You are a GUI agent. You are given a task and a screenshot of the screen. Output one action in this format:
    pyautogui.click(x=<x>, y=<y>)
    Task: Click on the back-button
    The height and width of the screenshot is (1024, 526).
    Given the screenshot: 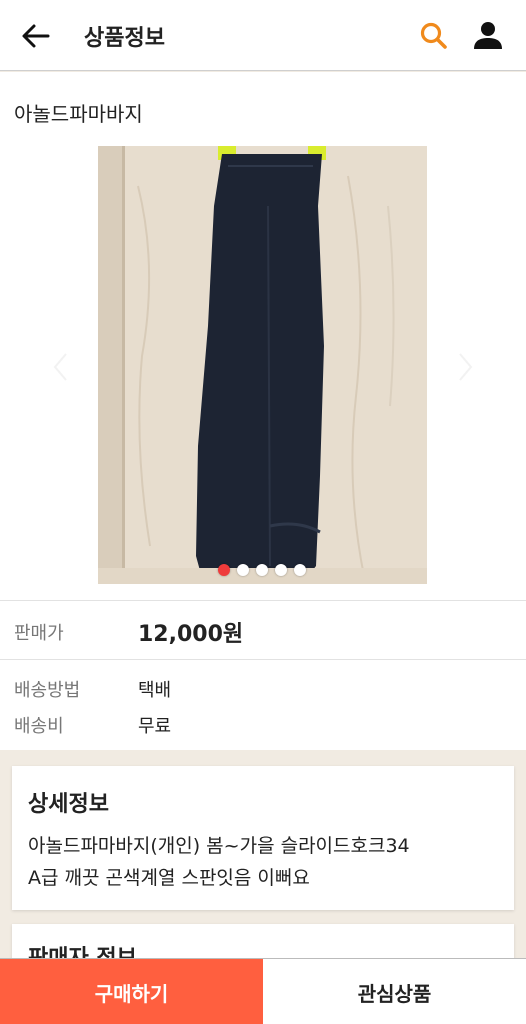 What is the action you would take?
    pyautogui.click(x=36, y=36)
    